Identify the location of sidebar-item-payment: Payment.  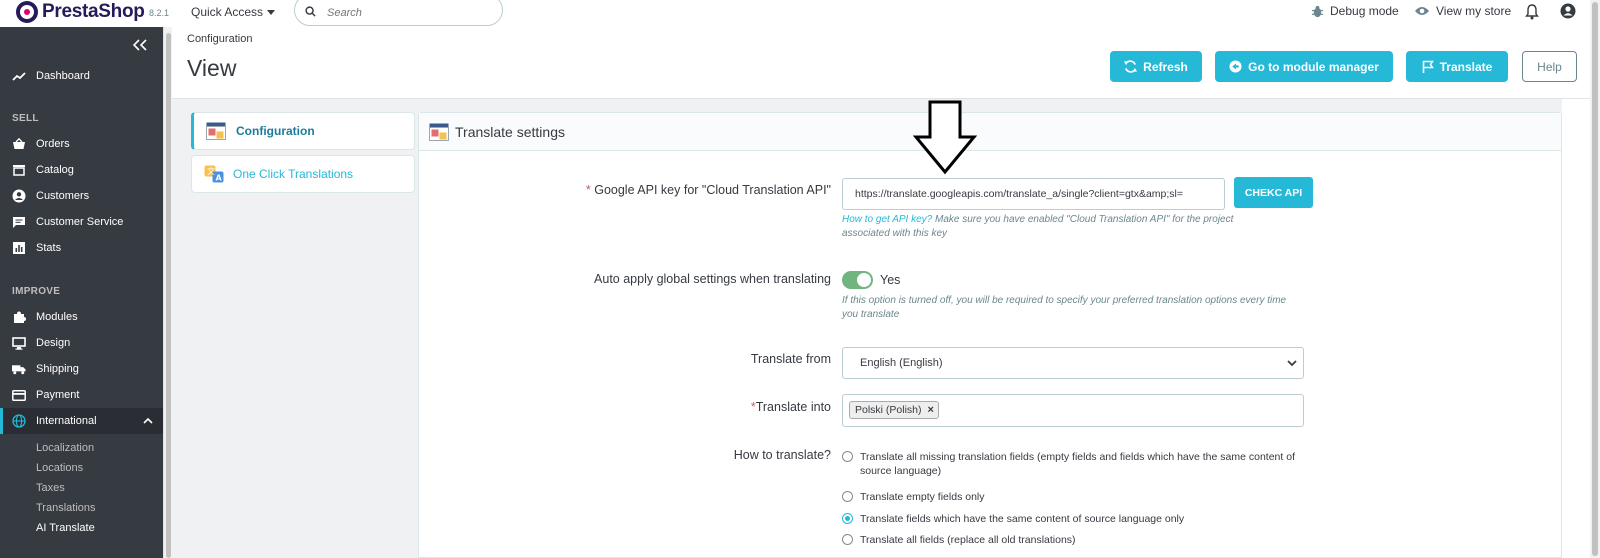
(81, 395).